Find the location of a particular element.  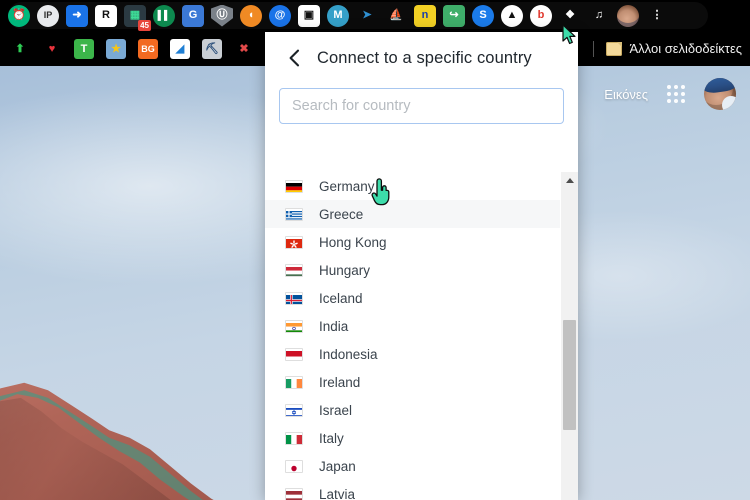

popup-header: Connect to a specific country is located at coordinates (421, 58).